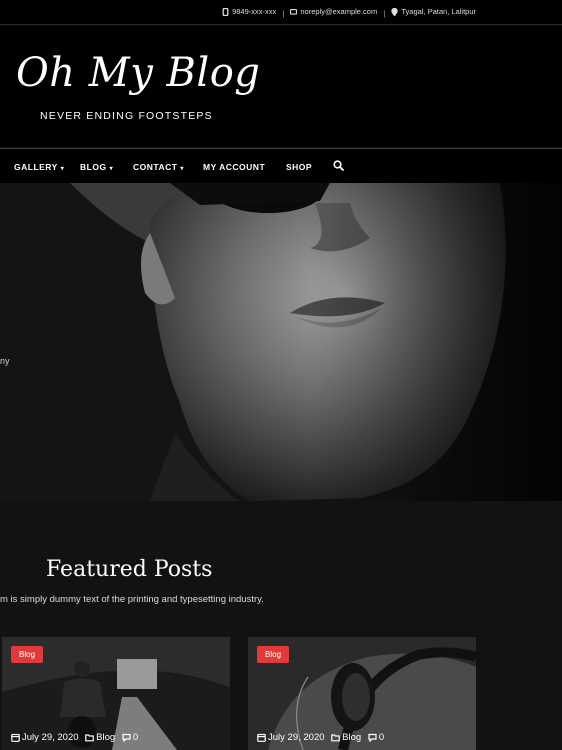 This screenshot has height=750, width=562. I want to click on location-text: Tyagal, Patan, Lalitpur, so click(438, 11).